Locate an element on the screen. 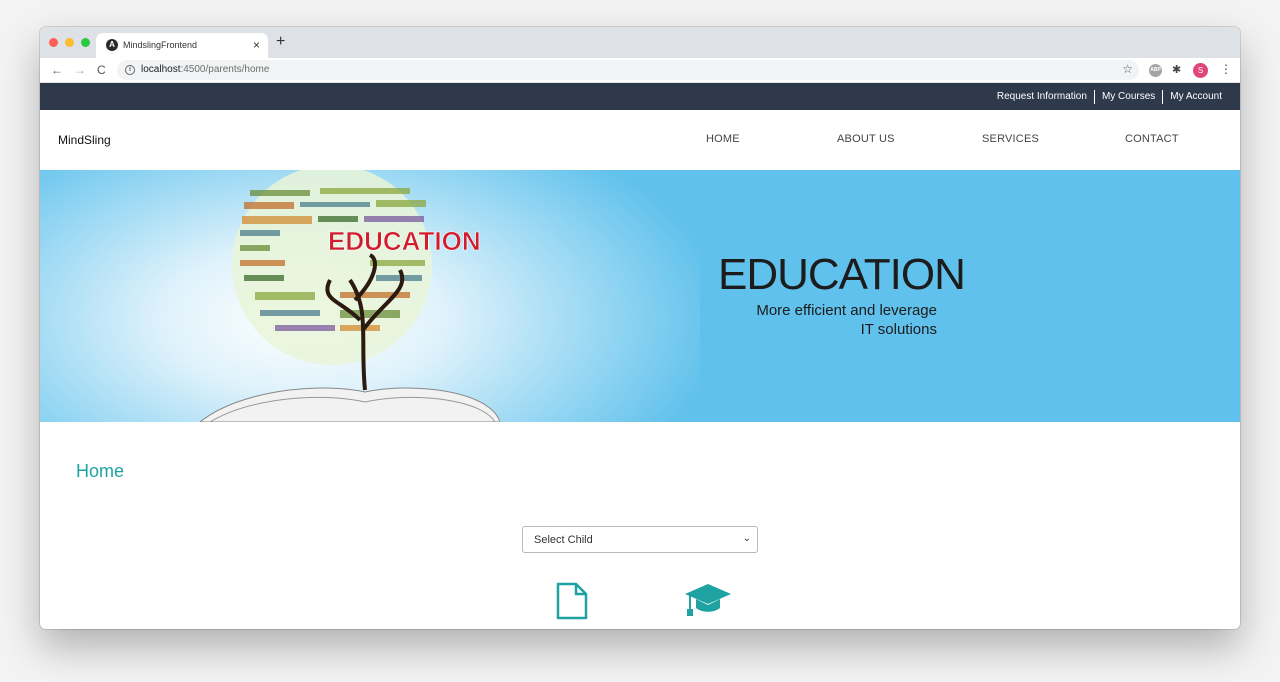 Image resolution: width=1280 pixels, height=682 pixels. hero-subtitle: More efficient and leverage IT solutions is located at coordinates (846, 320).